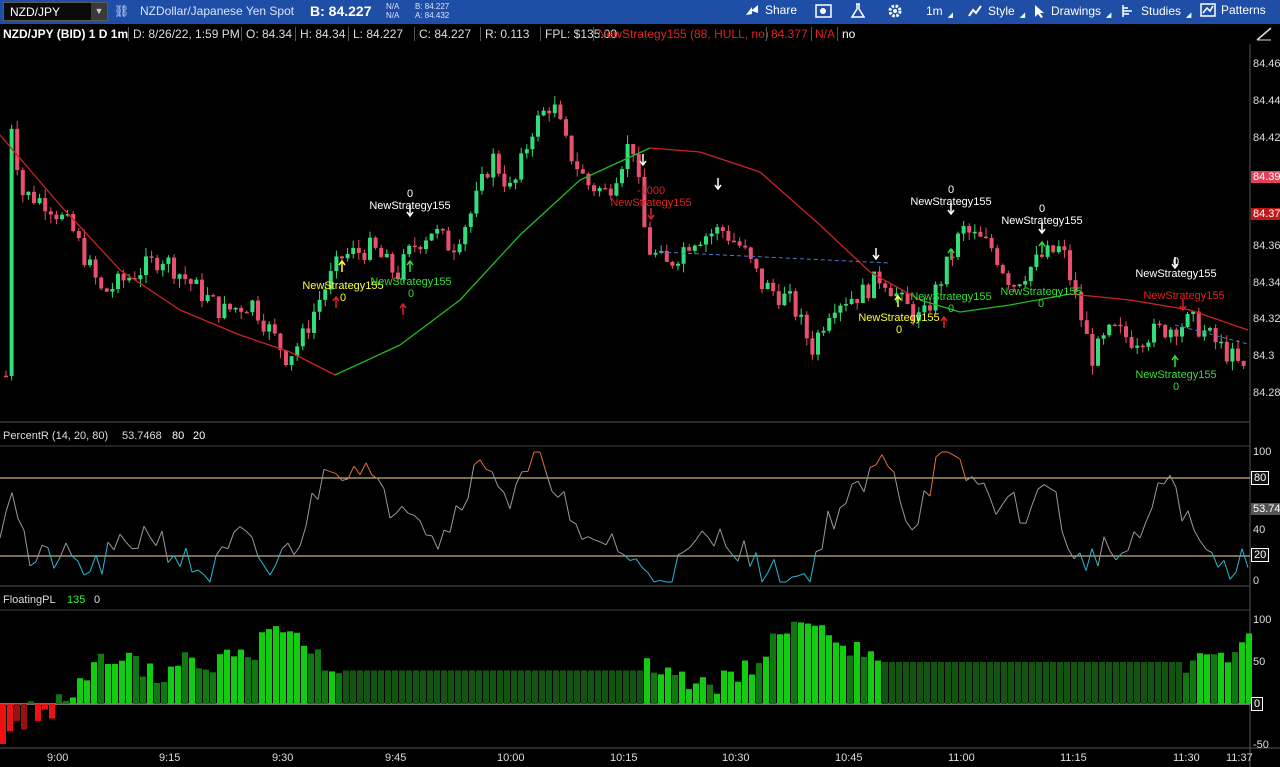 This screenshot has height=767, width=1280. What do you see at coordinates (1265, 177) in the screenshot?
I see `price-badge: 84.39` at bounding box center [1265, 177].